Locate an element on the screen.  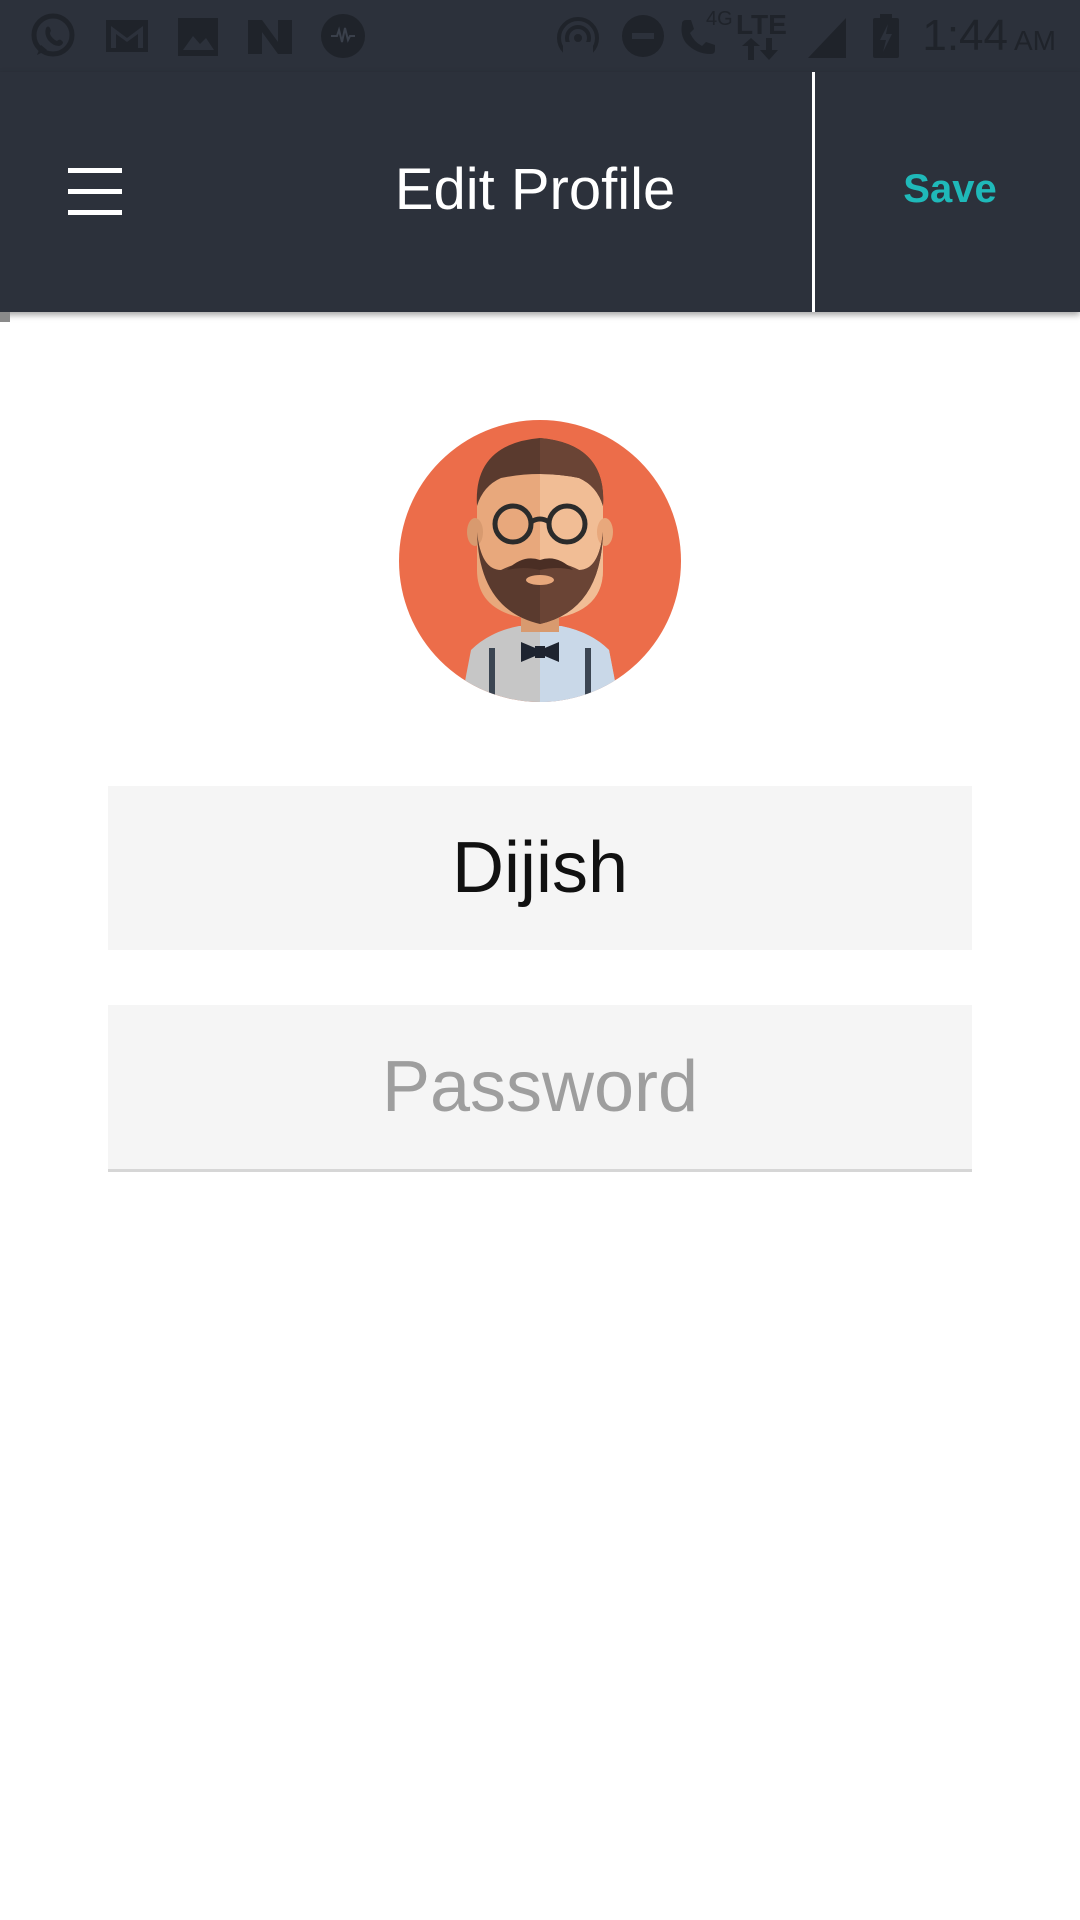
password-field is located at coordinates (540, 1088).